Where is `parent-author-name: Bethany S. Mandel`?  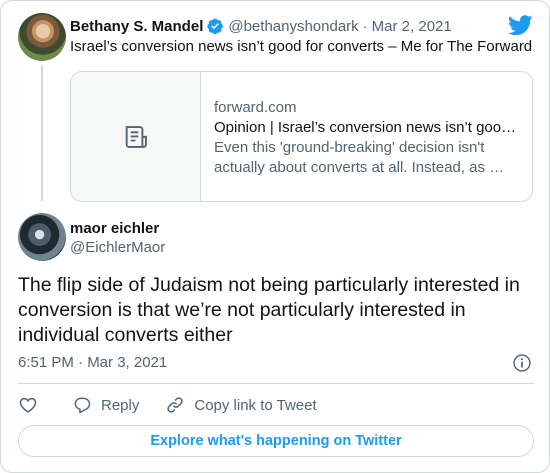 parent-author-name: Bethany S. Mandel is located at coordinates (136, 26).